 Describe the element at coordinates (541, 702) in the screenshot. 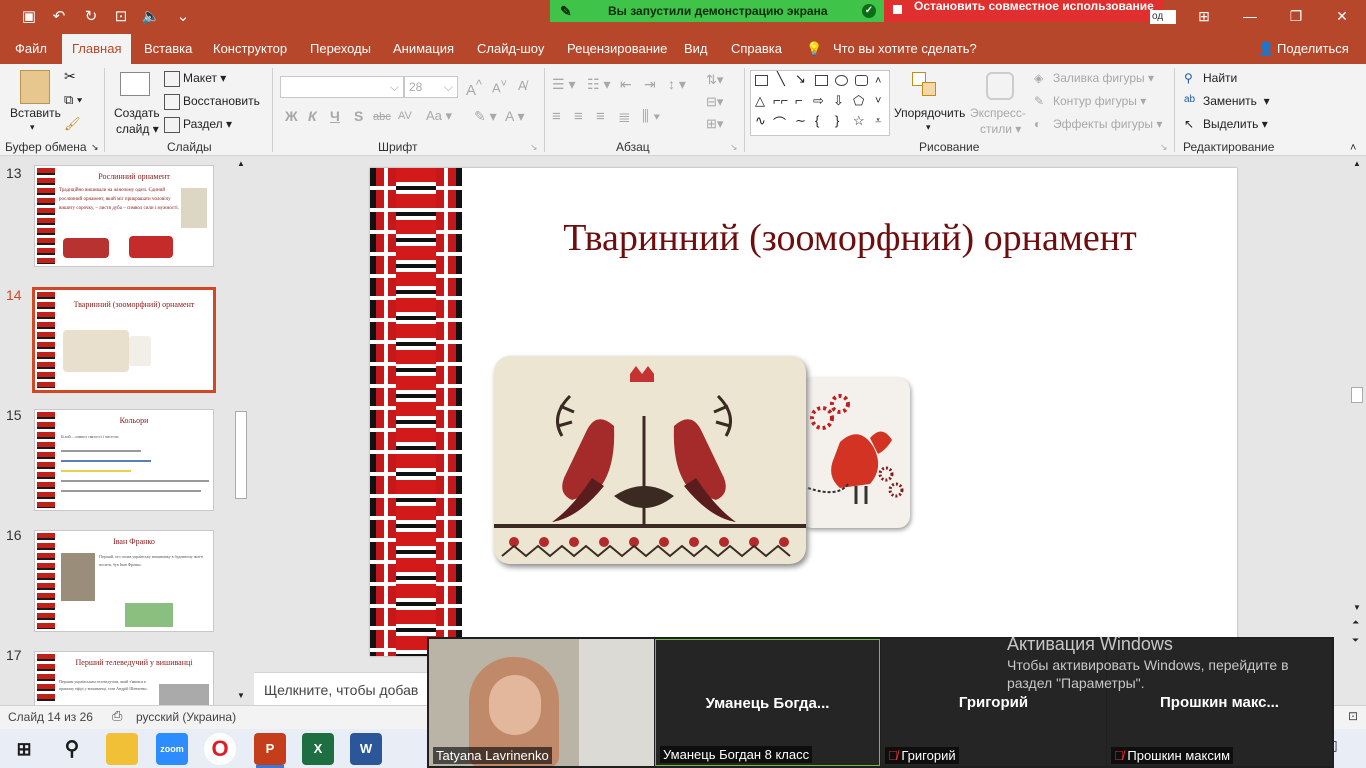

I see `video-tile-tatyana: Tatyana Lavrinenko` at that location.